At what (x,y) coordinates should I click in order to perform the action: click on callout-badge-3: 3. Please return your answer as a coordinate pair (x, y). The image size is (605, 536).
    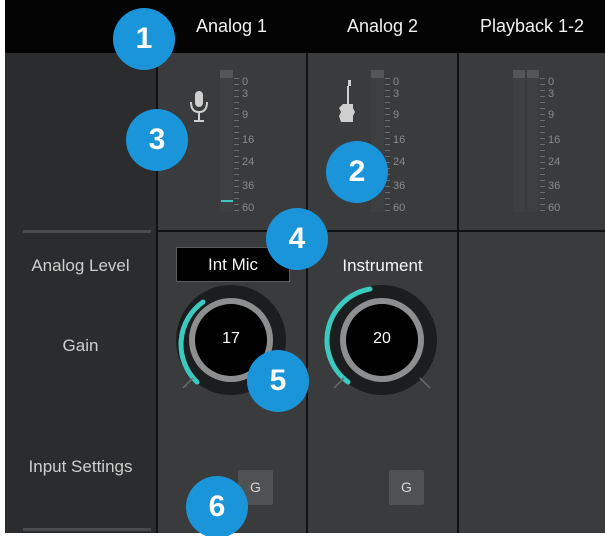
    Looking at the image, I should click on (157, 140).